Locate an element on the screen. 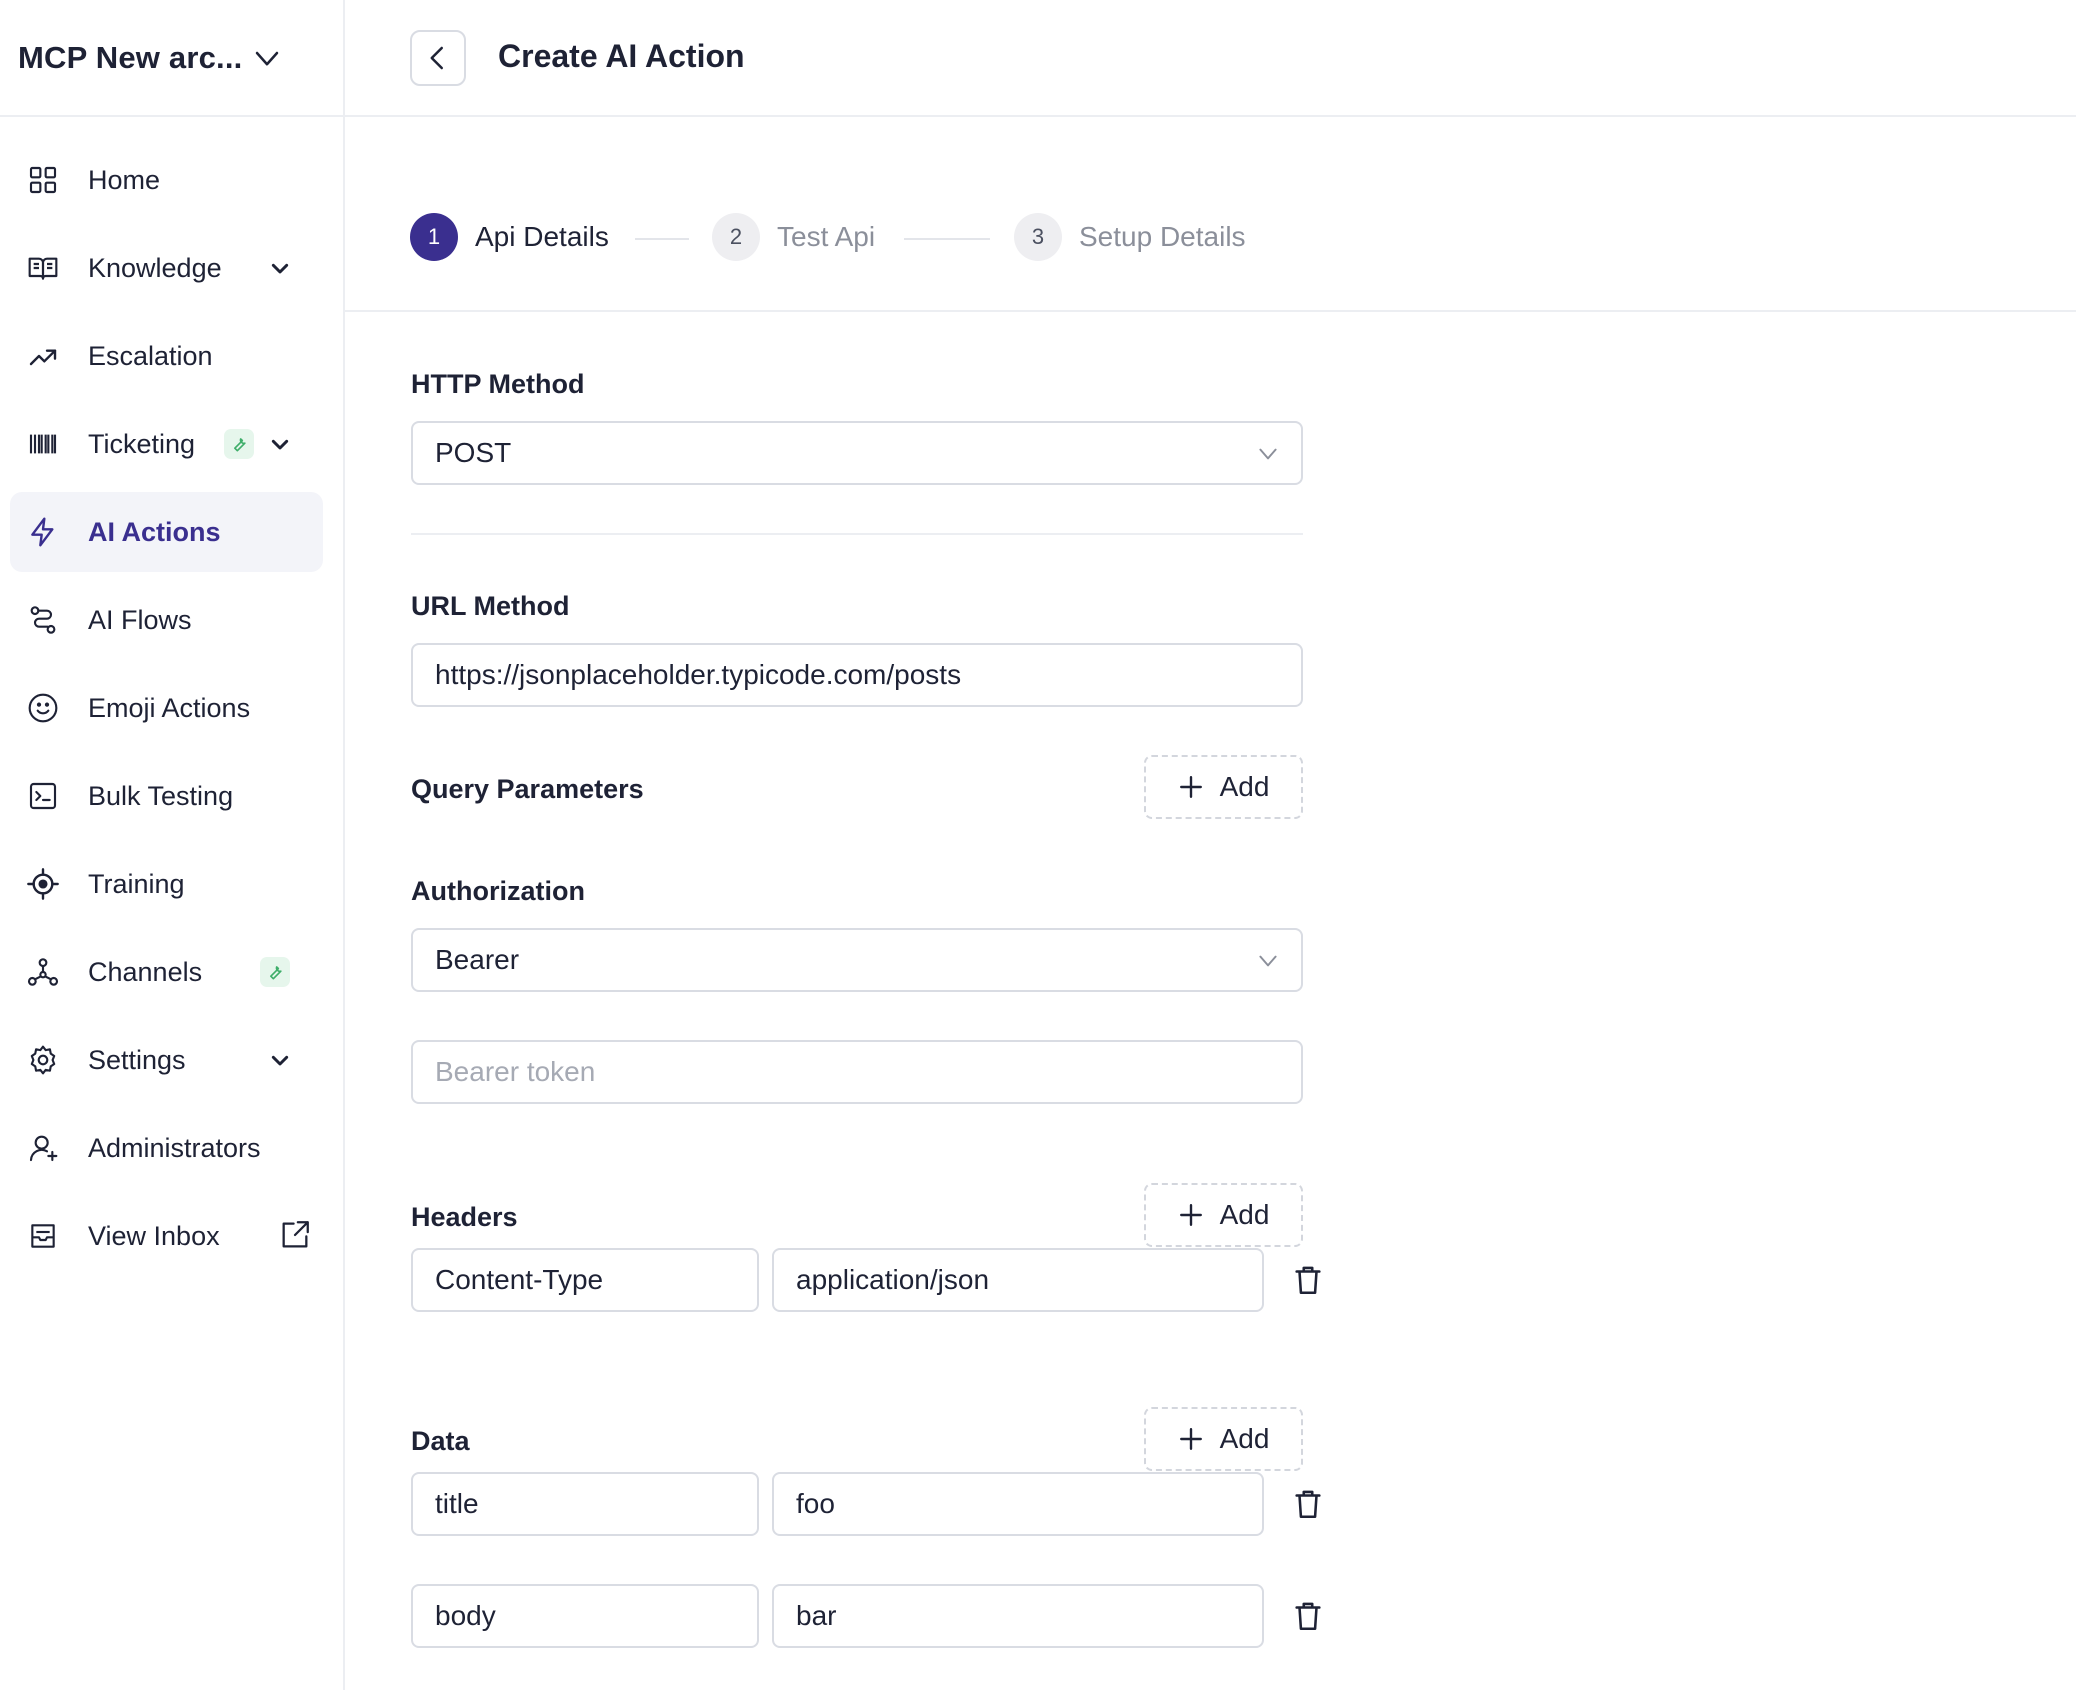 The width and height of the screenshot is (2076, 1690). flow-icon is located at coordinates (43, 620).